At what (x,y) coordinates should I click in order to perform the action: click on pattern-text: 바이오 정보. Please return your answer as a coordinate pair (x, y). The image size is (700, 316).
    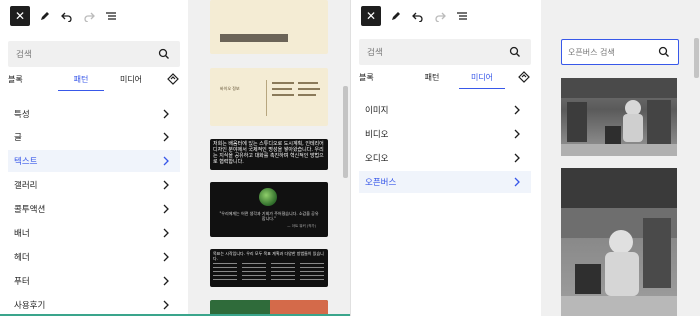
    Looking at the image, I should click on (230, 88).